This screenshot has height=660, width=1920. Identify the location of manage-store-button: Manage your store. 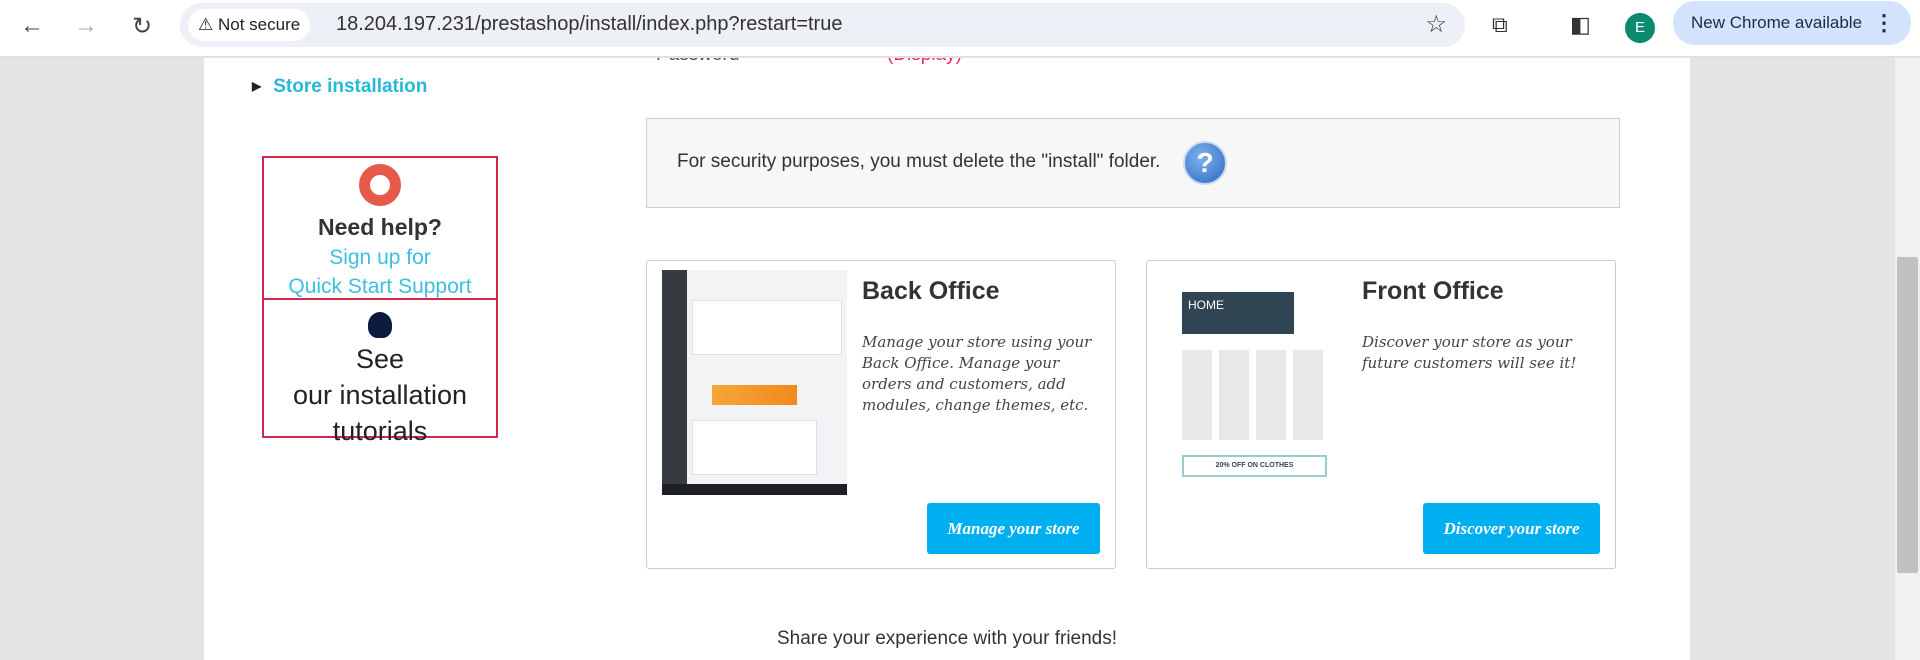
(1013, 528).